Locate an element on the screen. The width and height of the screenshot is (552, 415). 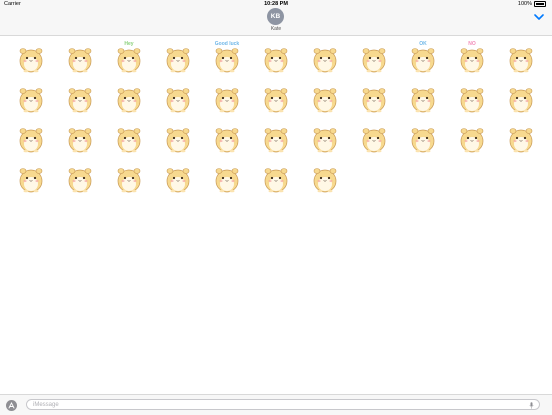
battery-icon is located at coordinates (540, 4).